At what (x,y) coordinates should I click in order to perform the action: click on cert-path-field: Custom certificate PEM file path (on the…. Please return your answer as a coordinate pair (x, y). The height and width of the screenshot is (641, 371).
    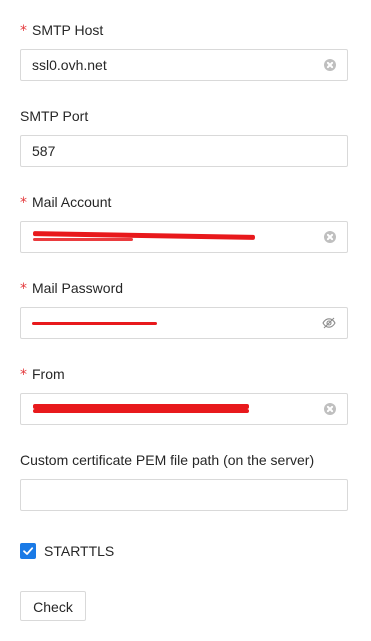
    Looking at the image, I should click on (184, 480).